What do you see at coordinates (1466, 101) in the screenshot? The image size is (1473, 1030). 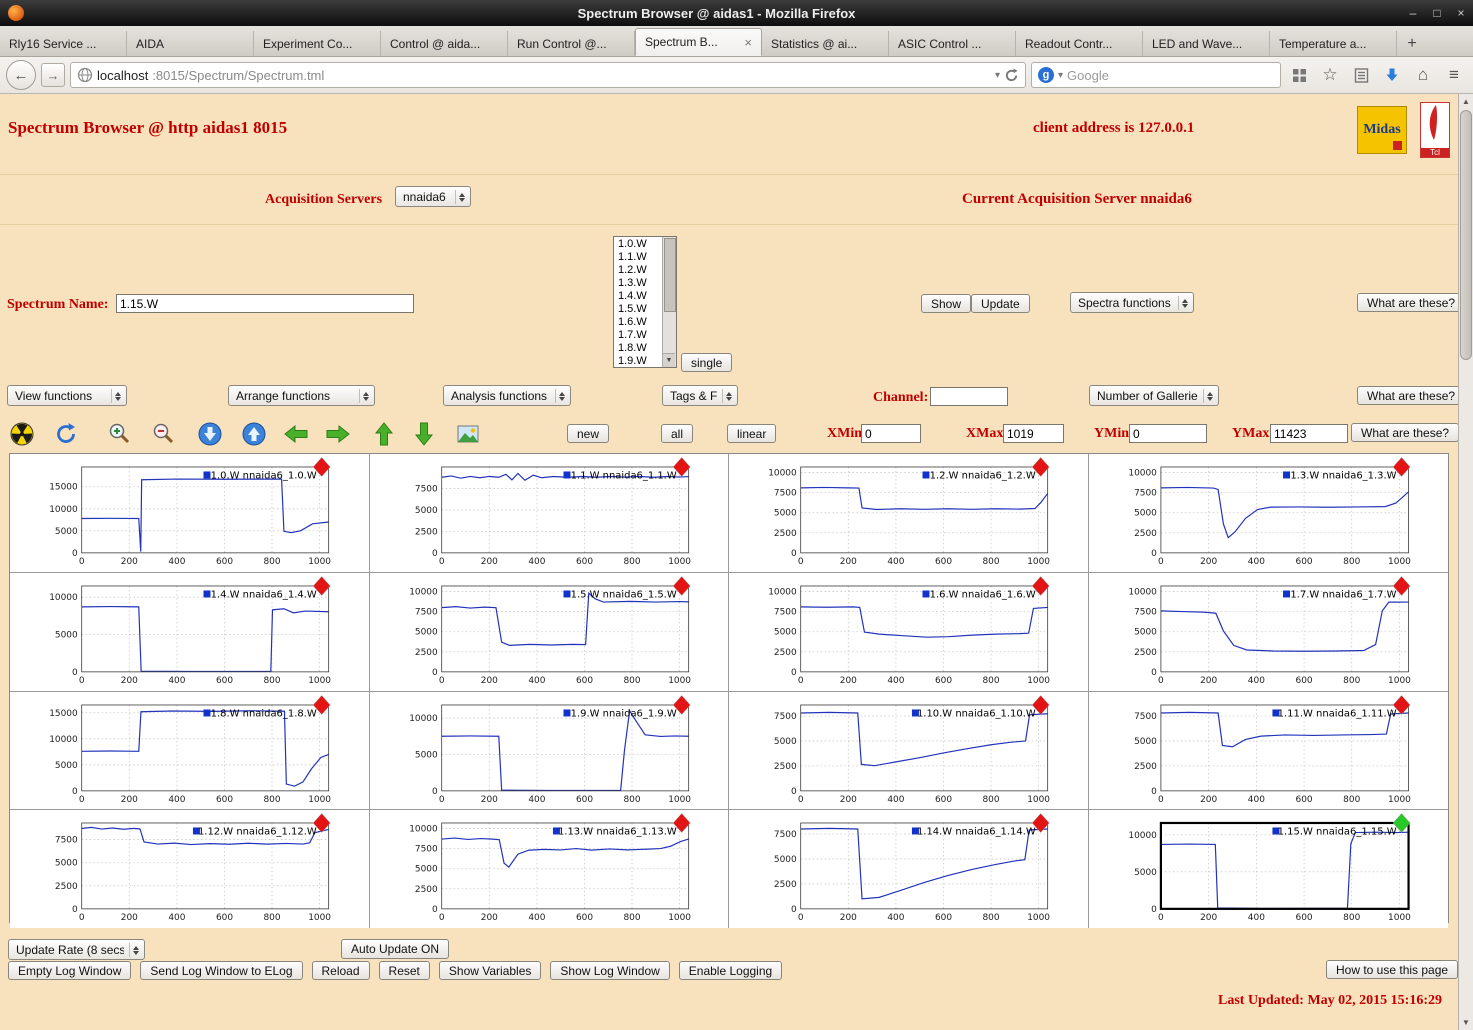 I see `scroll-up-icon: ▲` at bounding box center [1466, 101].